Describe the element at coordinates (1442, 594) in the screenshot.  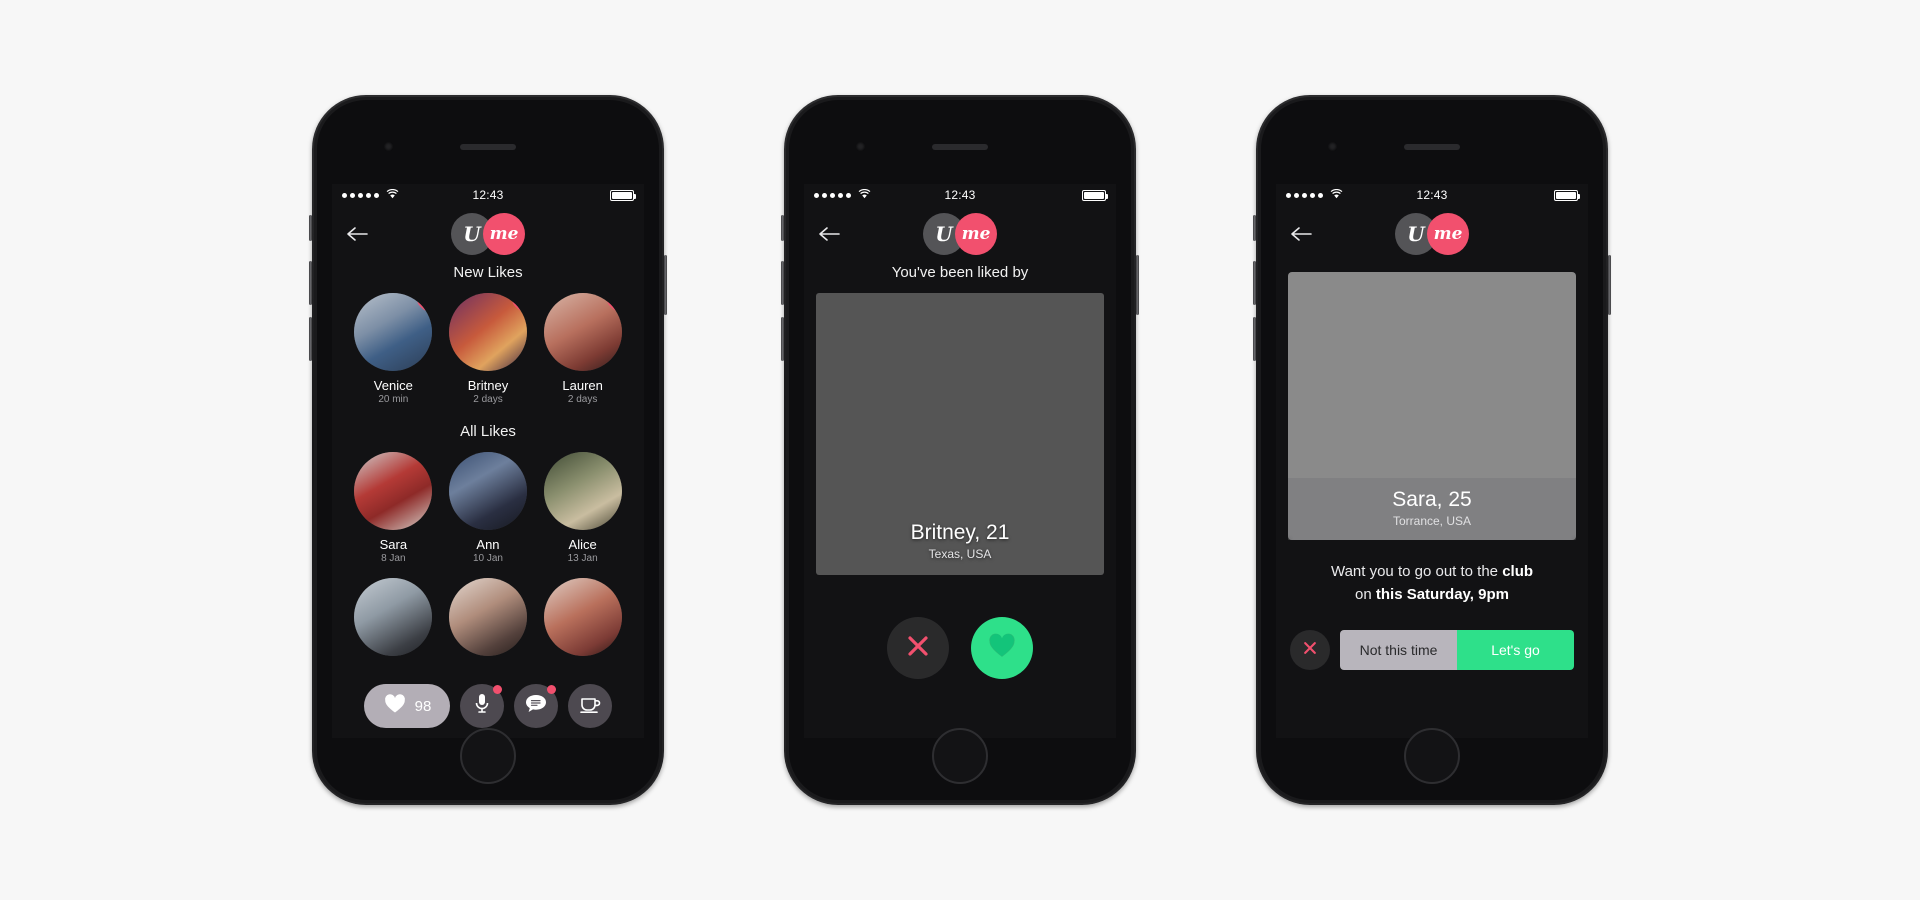
I see `invite-datetime: this Saturday, 9pm` at that location.